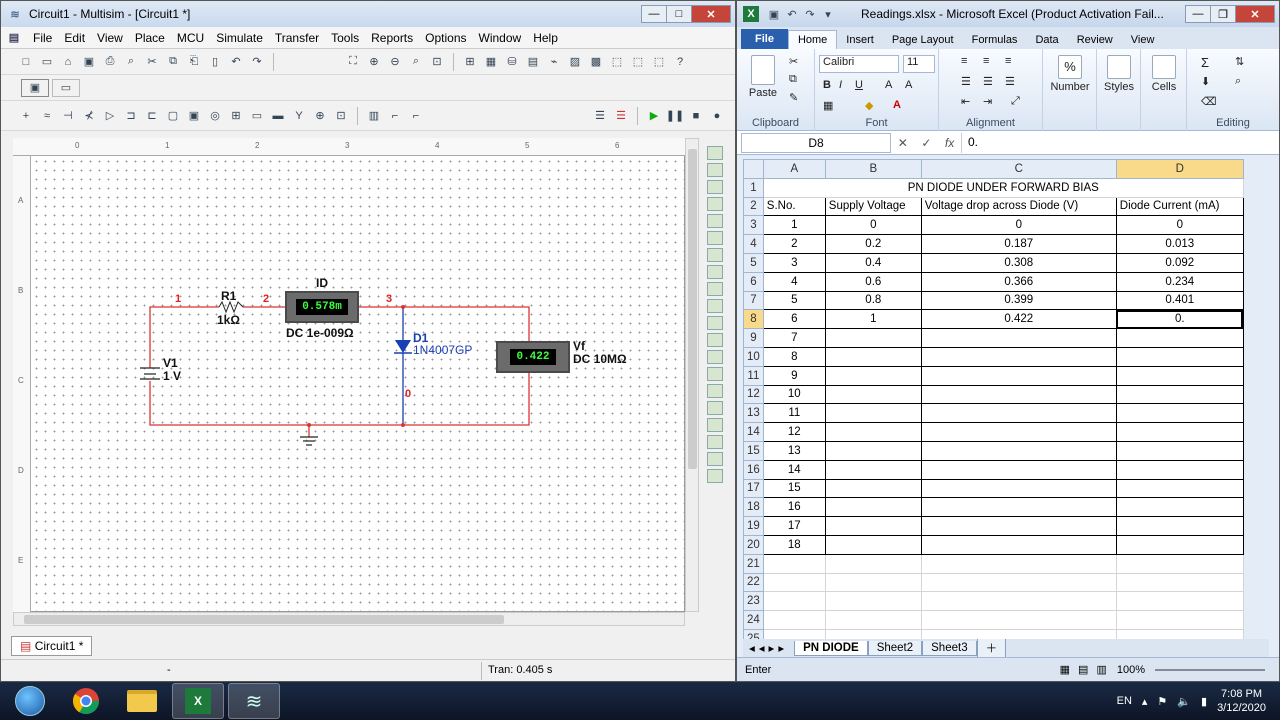  Describe the element at coordinates (794, 450) in the screenshot. I see `data-cell: 13` at that location.